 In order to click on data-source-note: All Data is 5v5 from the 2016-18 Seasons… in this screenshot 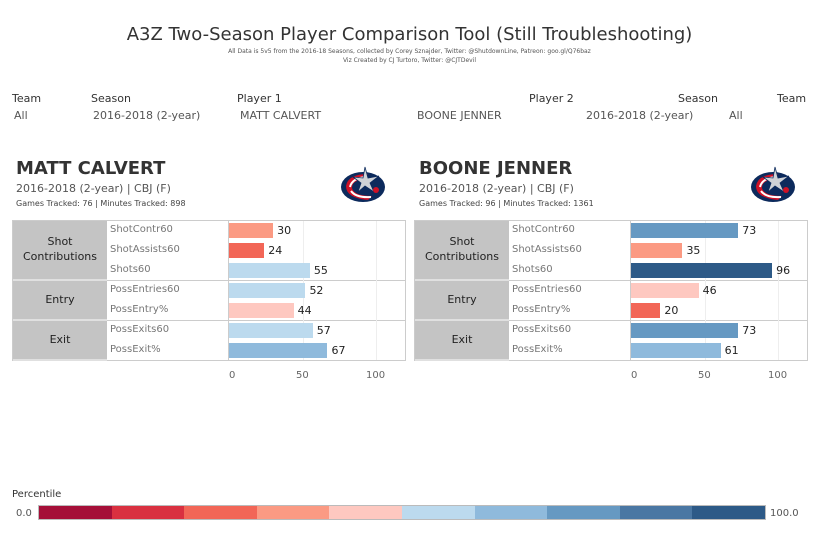, I will do `click(409, 51)`.